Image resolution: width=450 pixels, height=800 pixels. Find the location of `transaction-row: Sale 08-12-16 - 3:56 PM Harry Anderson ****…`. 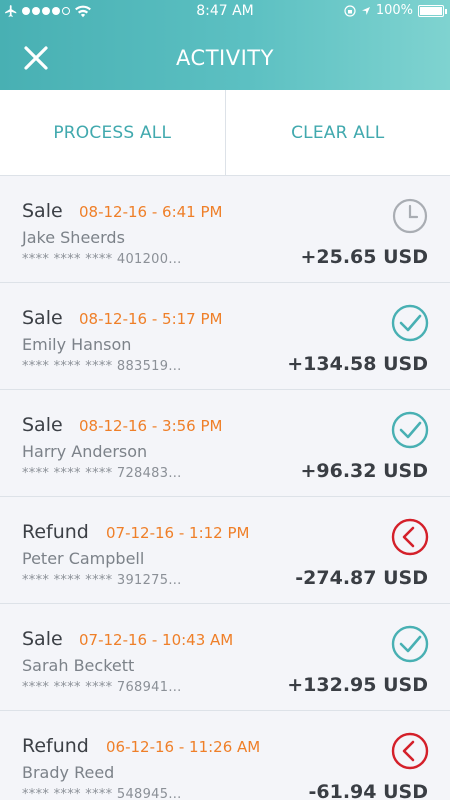

transaction-row: Sale 08-12-16 - 3:56 PM Harry Anderson ****… is located at coordinates (225, 443).